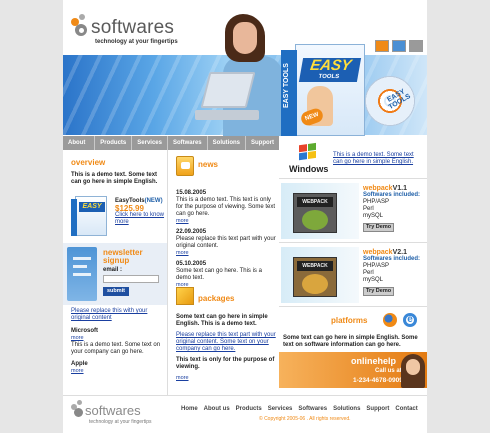  I want to click on logo-name: softwares, so click(133, 27).